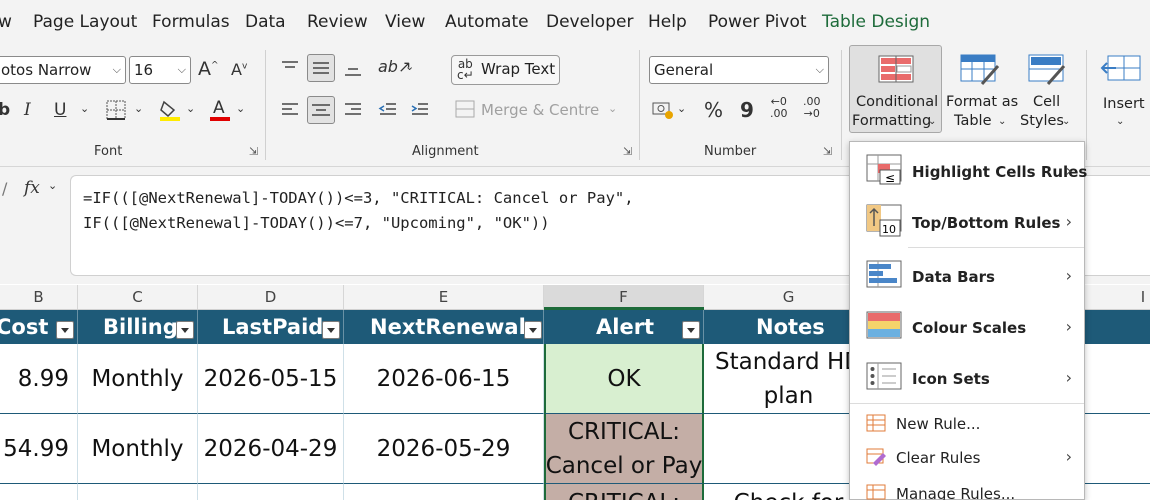 The image size is (1150, 500). I want to click on font-name-select: otos Narrow ⌵, so click(63, 70).